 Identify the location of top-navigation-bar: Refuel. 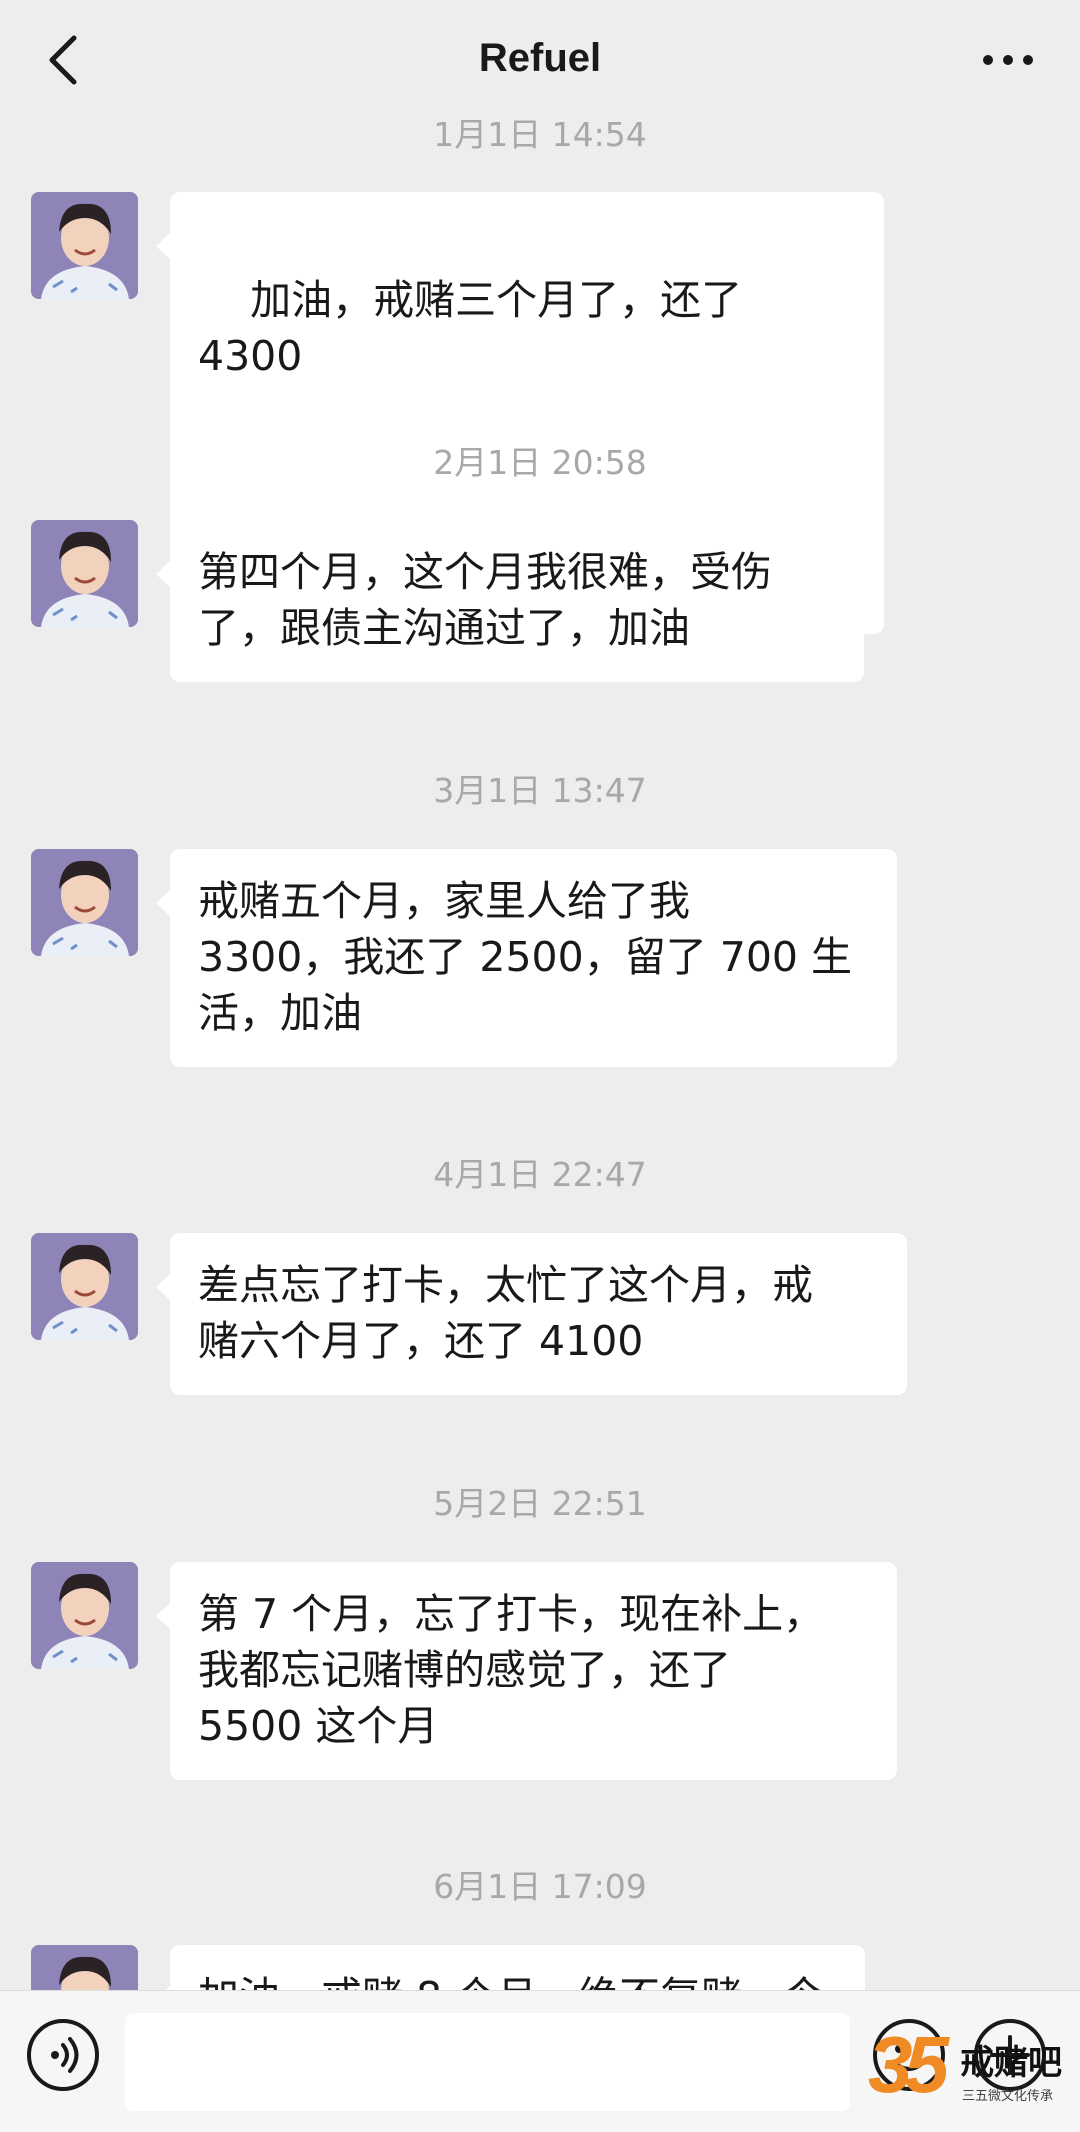
(540, 60).